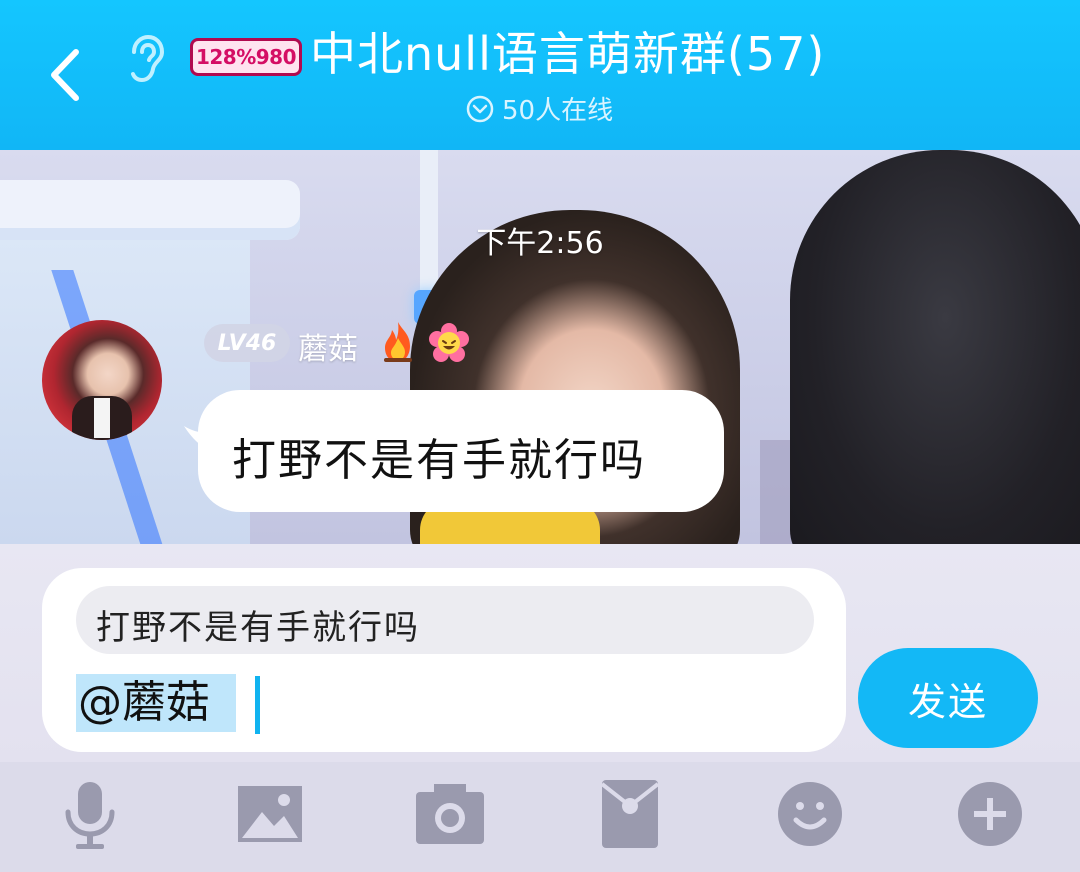 The width and height of the screenshot is (1080, 872). What do you see at coordinates (948, 698) in the screenshot?
I see `send-button: 发送` at bounding box center [948, 698].